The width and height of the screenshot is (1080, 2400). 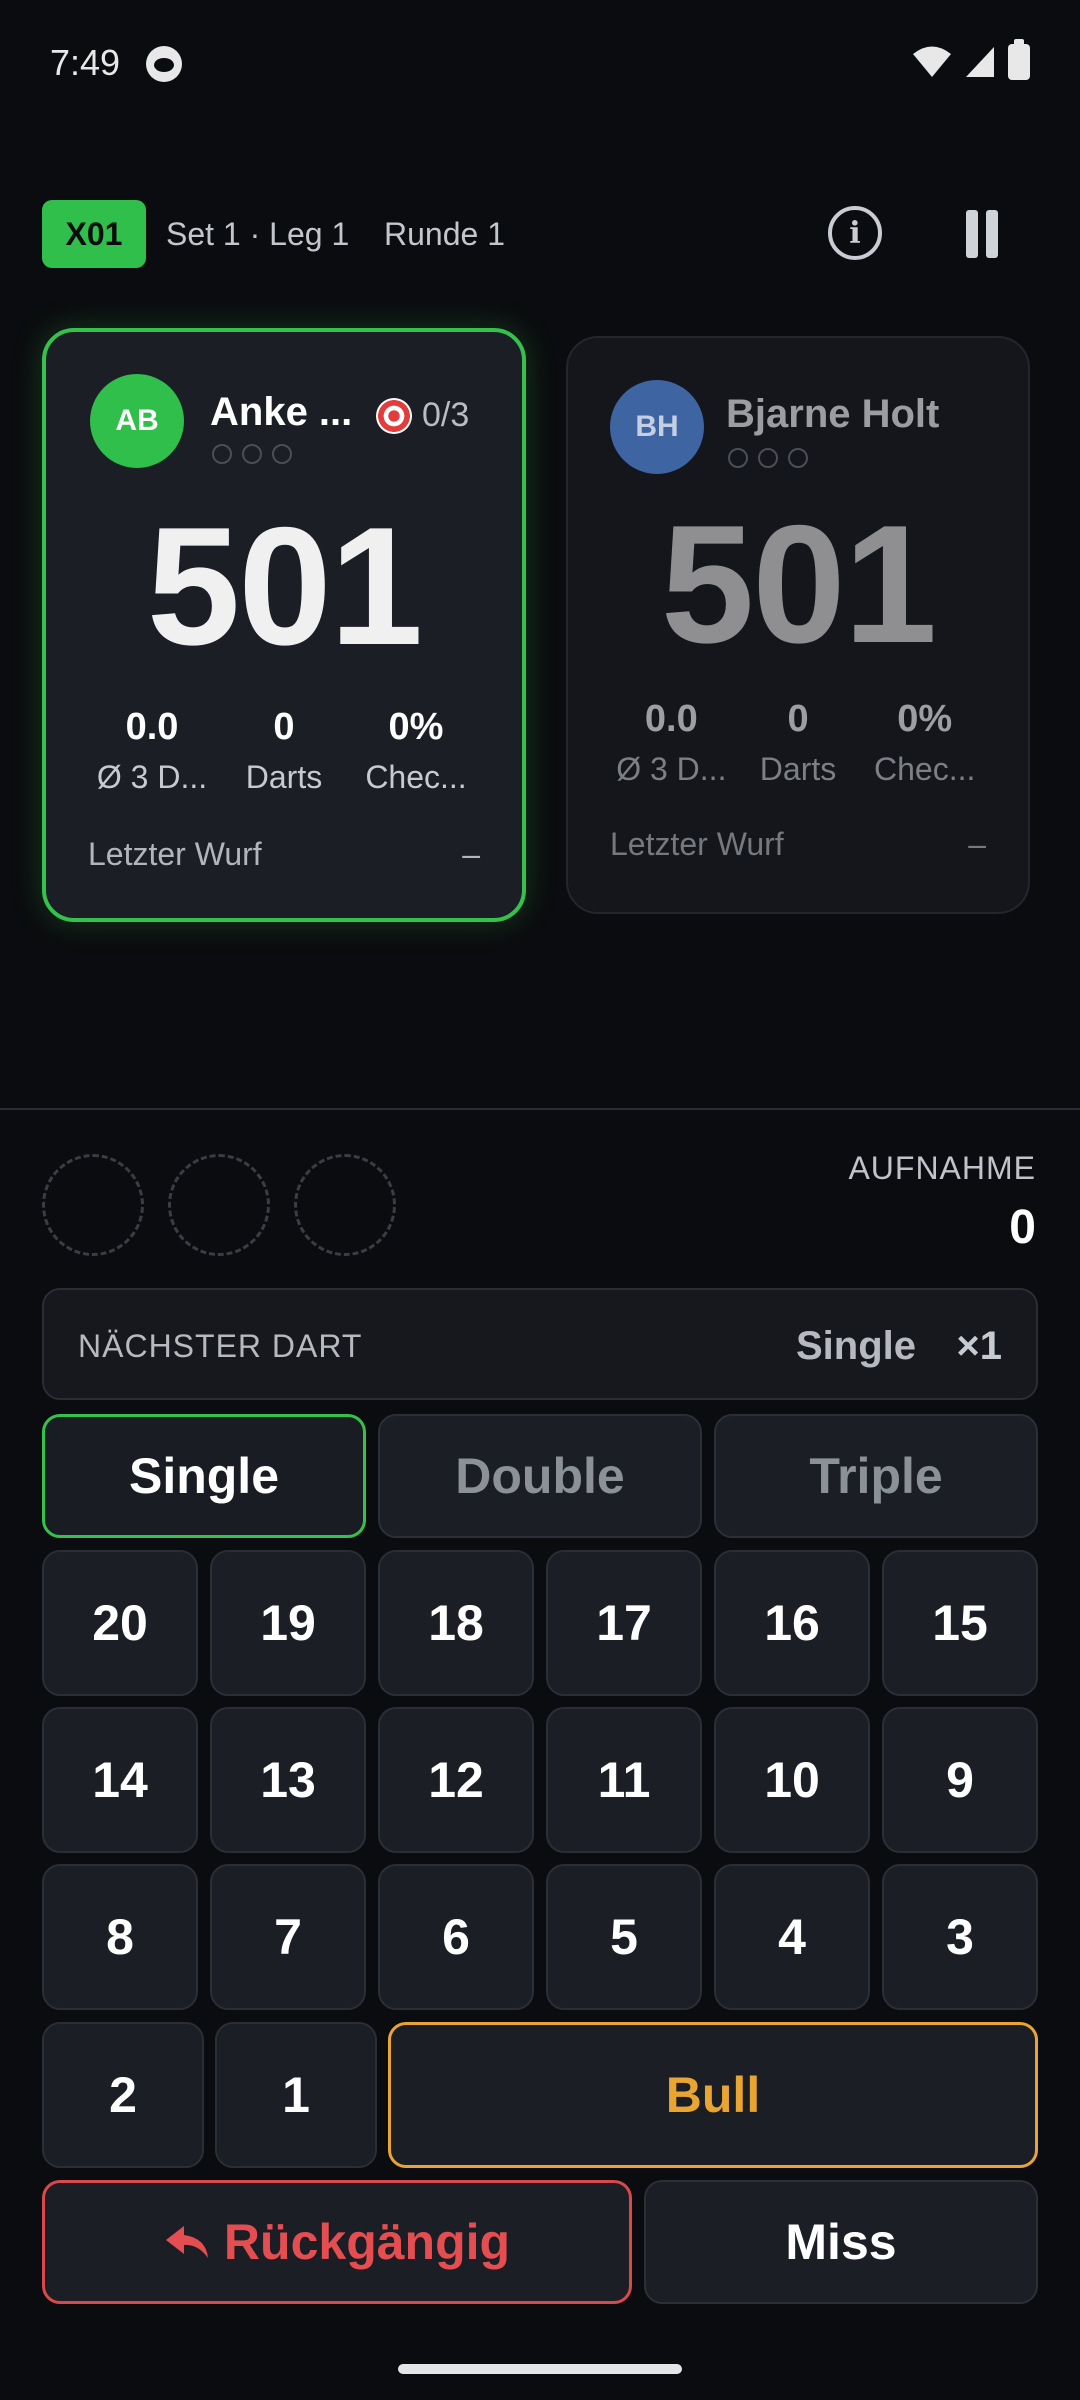 I want to click on turn-label: AUFNAHME, so click(x=942, y=1168).